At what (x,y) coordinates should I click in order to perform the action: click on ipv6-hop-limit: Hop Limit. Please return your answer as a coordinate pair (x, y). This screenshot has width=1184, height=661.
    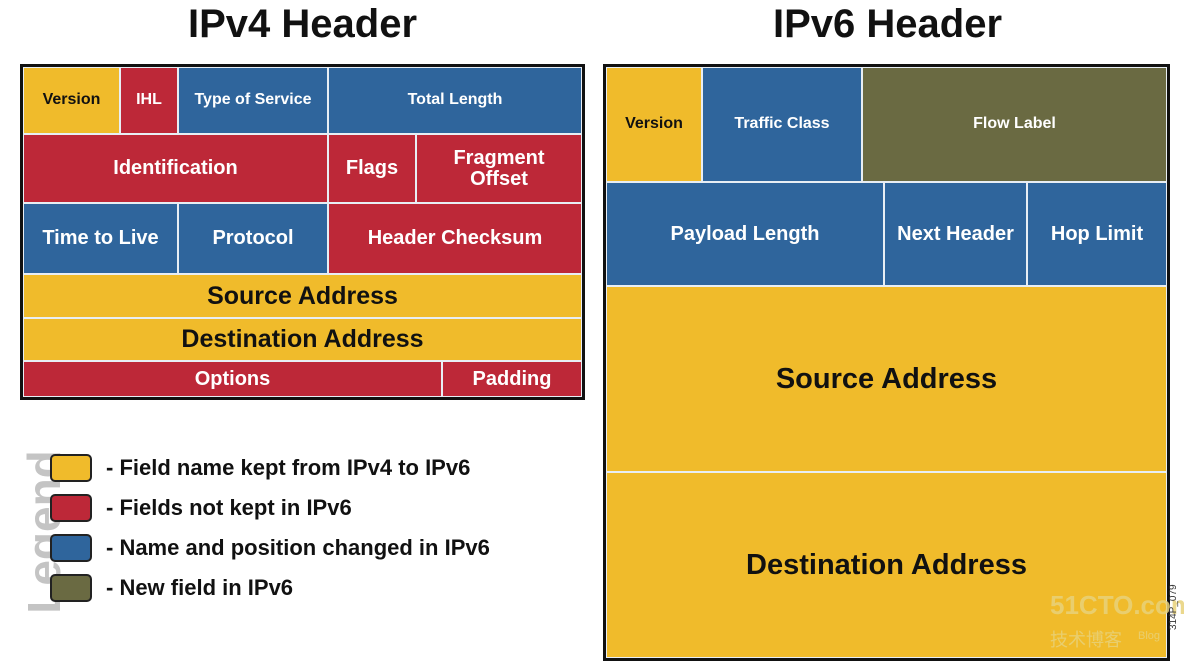
    Looking at the image, I should click on (1097, 234).